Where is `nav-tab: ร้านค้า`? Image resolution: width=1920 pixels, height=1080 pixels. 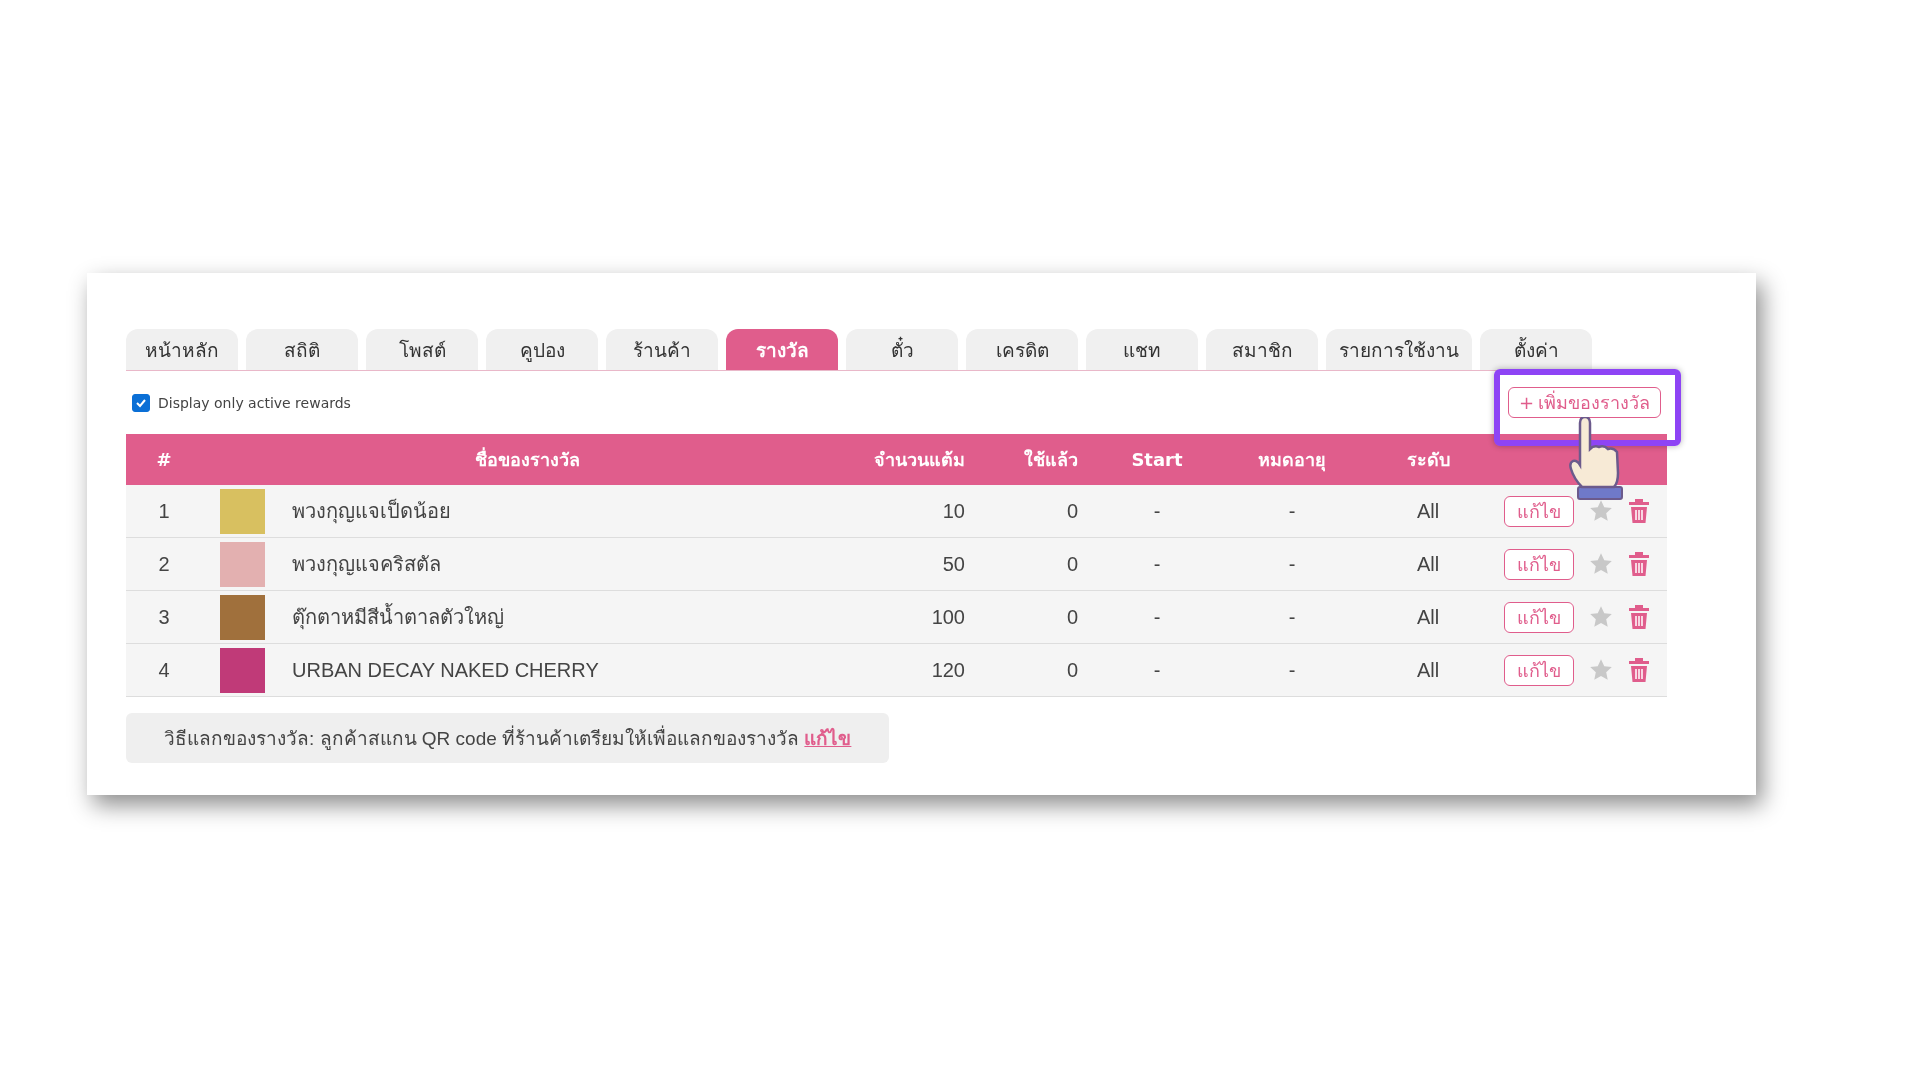
nav-tab: ร้านค้า is located at coordinates (662, 349).